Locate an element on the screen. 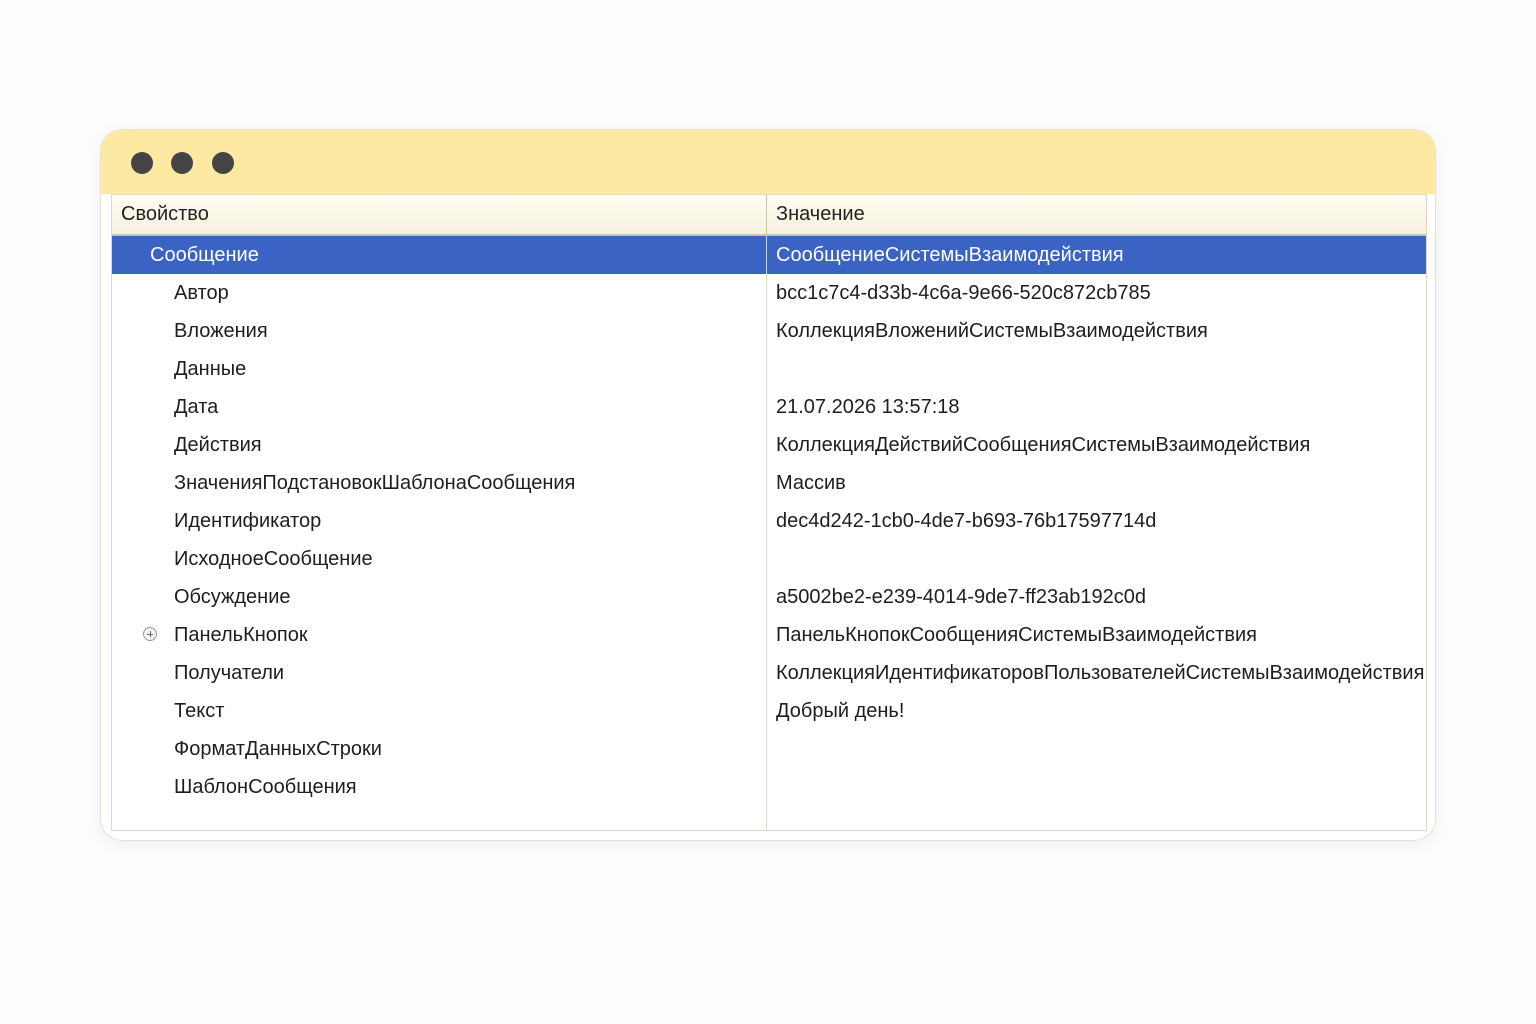 The image size is (1536, 1024). table-header: Свойство Значение is located at coordinates (769, 215).